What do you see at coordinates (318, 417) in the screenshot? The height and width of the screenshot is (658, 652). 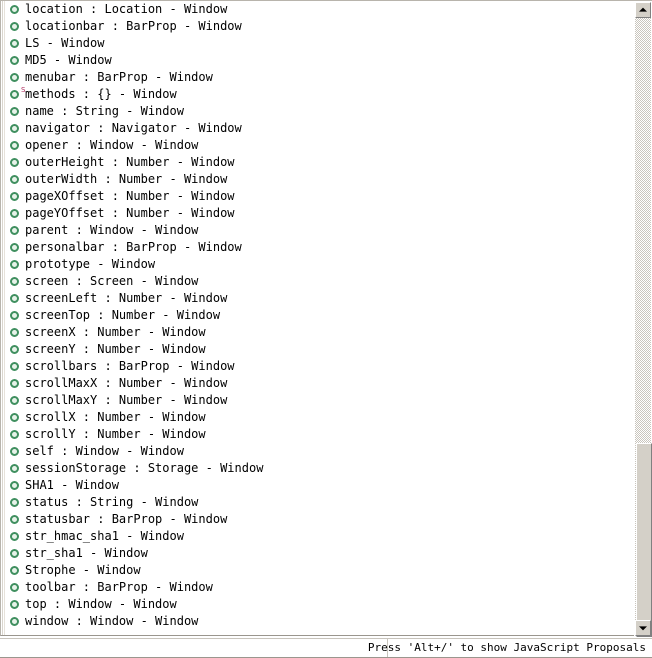 I see `proposal-item: scrollX : Number - Window` at bounding box center [318, 417].